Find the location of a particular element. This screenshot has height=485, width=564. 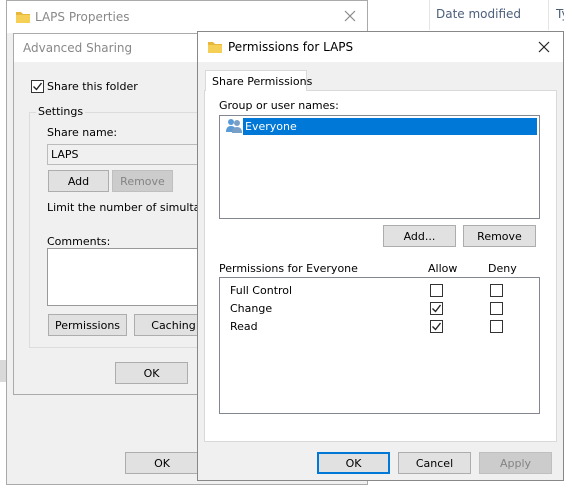

share-name-value: LAPS is located at coordinates (65, 154).